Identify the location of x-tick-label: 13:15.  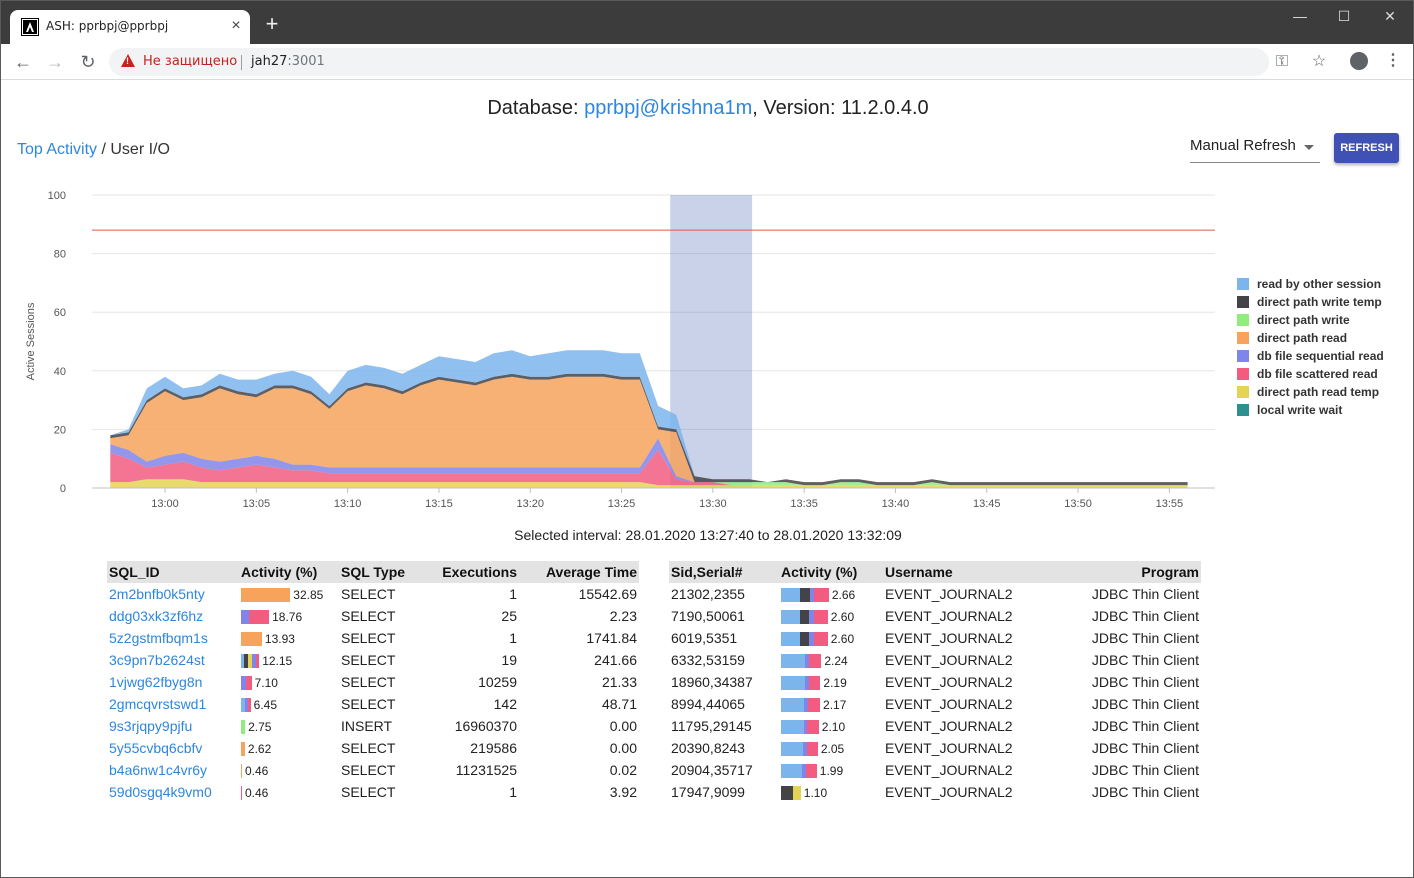
(439, 504).